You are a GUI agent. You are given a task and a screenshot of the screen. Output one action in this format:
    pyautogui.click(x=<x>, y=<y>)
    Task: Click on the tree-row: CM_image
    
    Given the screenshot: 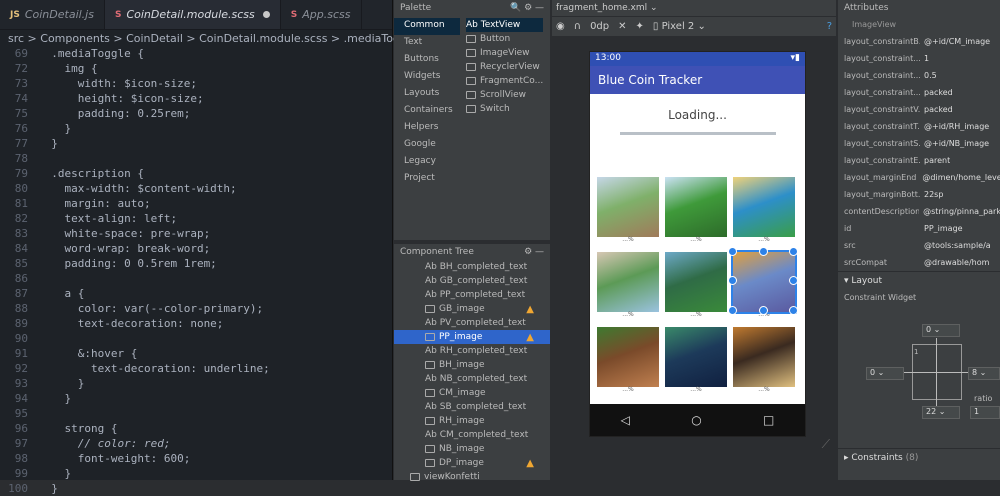 What is the action you would take?
    pyautogui.click(x=472, y=393)
    